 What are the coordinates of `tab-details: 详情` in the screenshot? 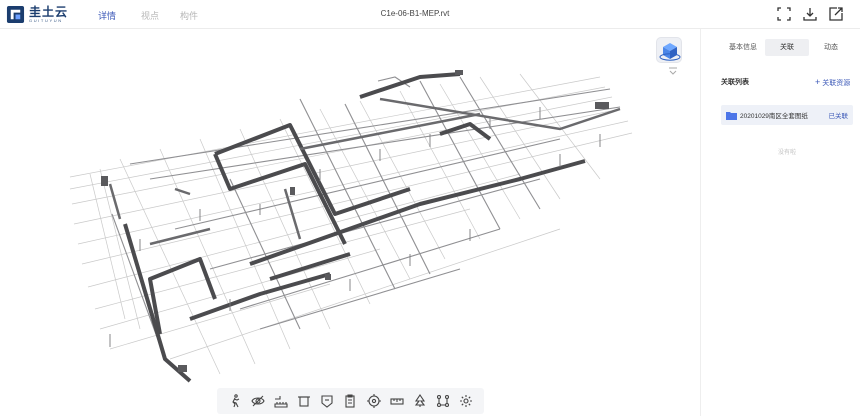 It's located at (107, 15).